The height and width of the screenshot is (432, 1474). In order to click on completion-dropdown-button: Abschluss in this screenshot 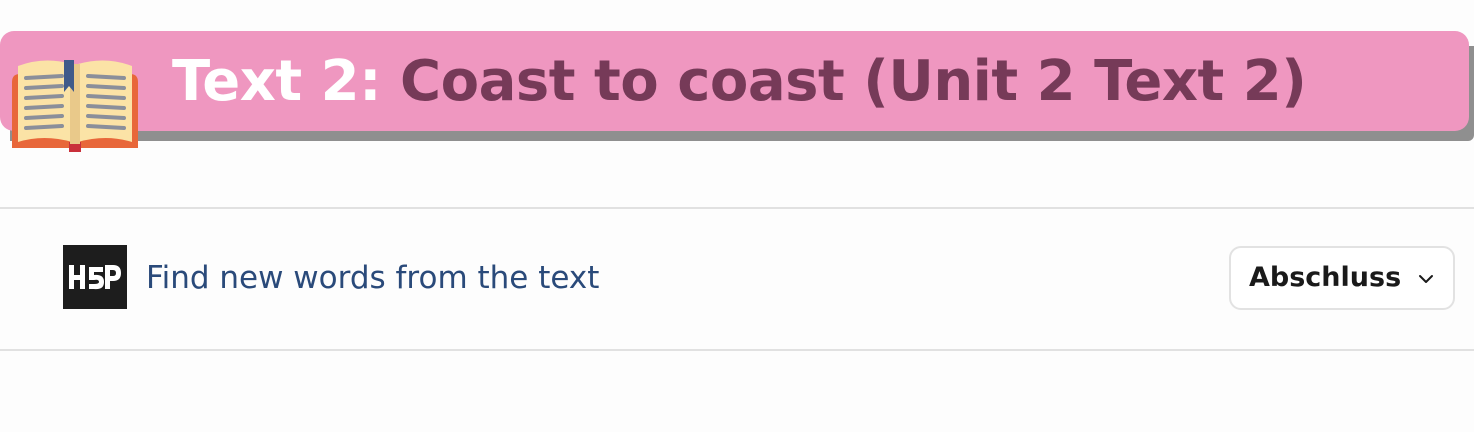, I will do `click(1342, 278)`.